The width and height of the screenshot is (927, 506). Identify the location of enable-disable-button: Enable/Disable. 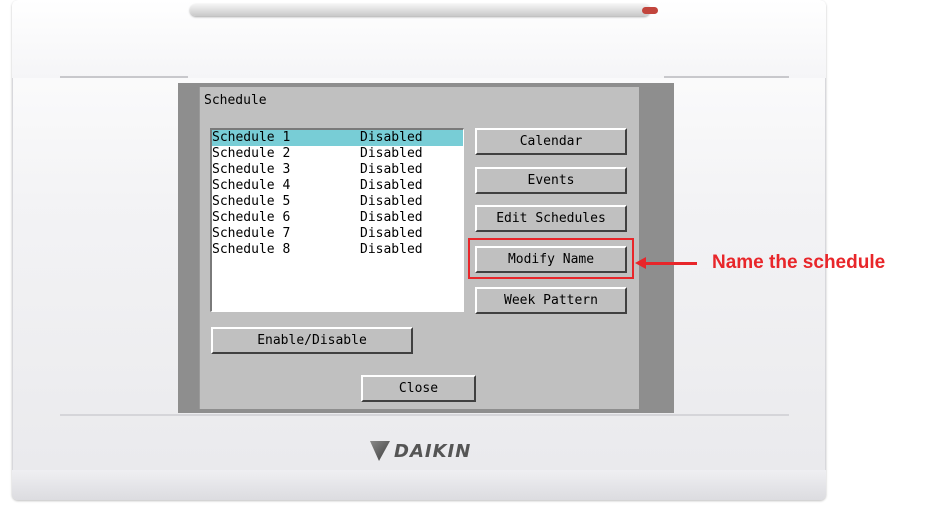
(312, 340).